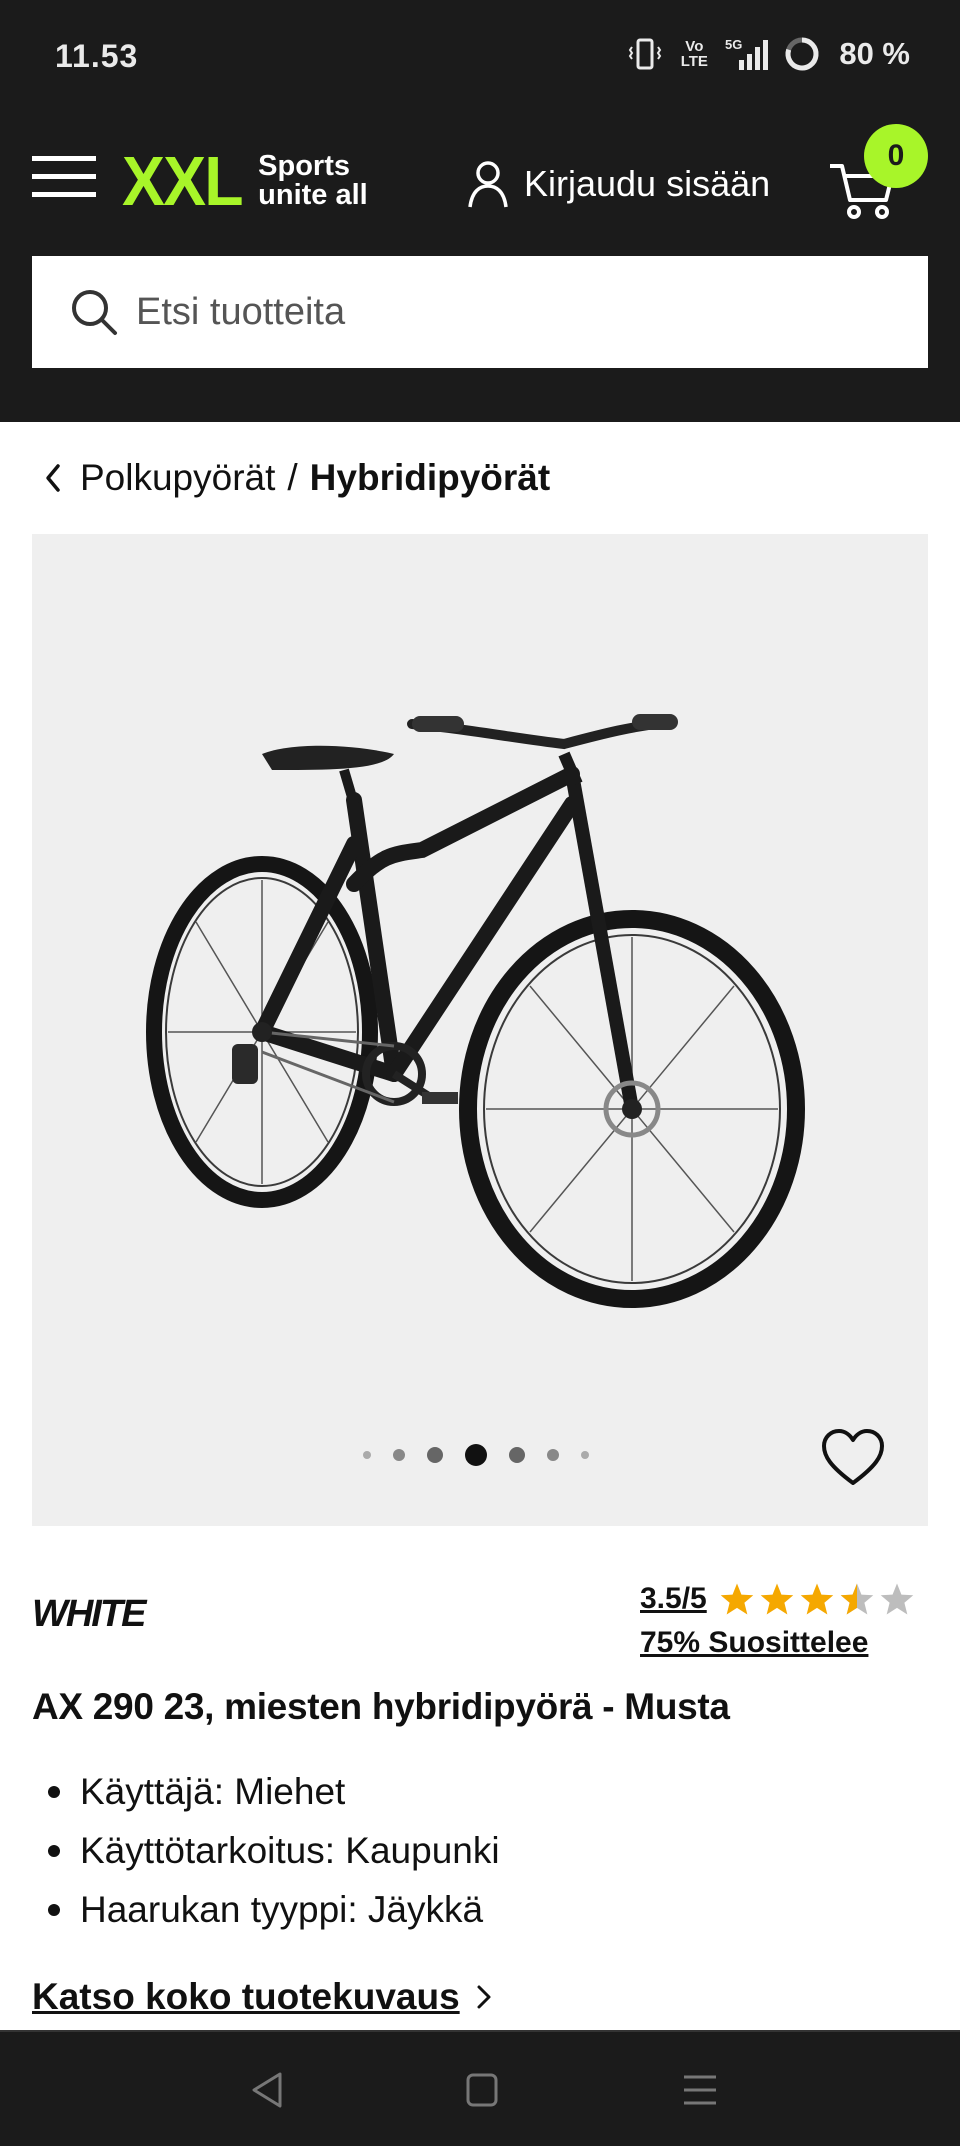 The image size is (960, 2146). Describe the element at coordinates (246, 1996) in the screenshot. I see `full-description-label: Katso koko tuotekuvaus` at that location.